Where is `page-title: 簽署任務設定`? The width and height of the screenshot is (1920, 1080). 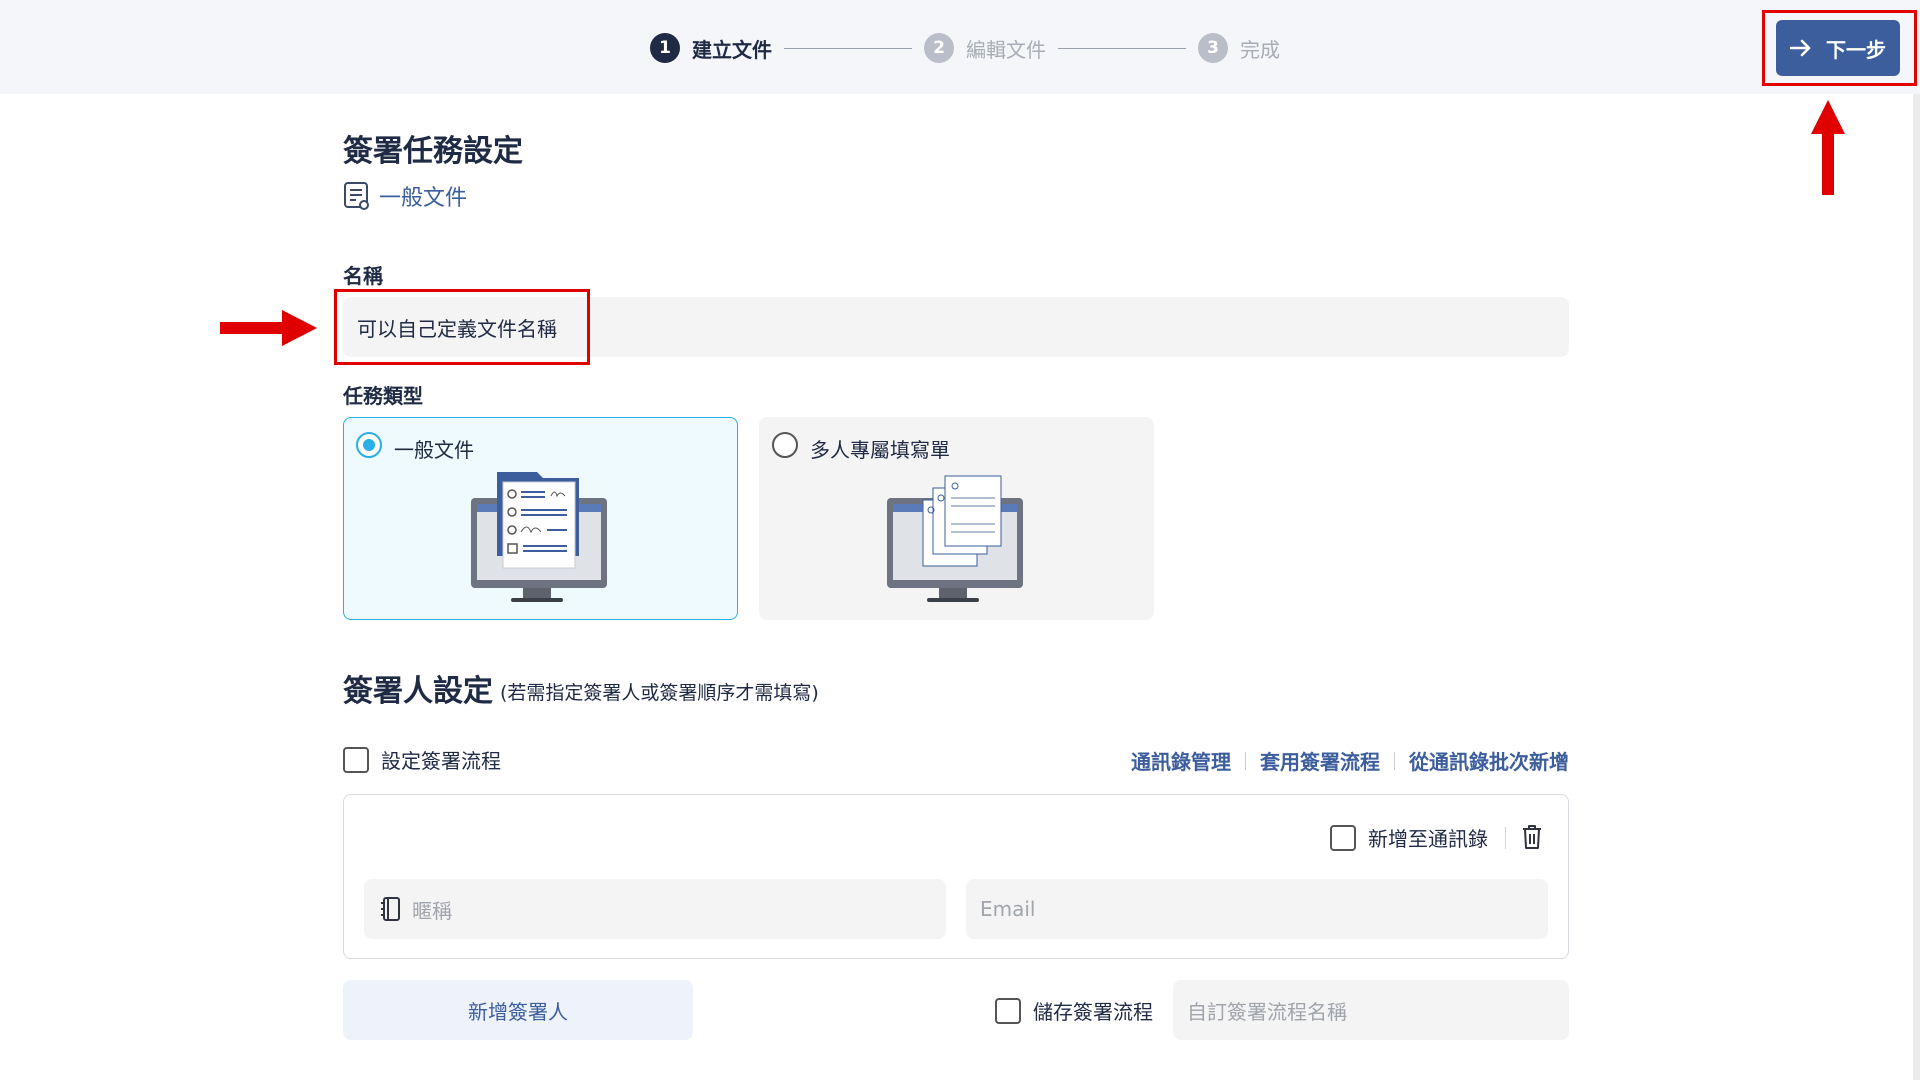 page-title: 簽署任務設定 is located at coordinates (433, 151).